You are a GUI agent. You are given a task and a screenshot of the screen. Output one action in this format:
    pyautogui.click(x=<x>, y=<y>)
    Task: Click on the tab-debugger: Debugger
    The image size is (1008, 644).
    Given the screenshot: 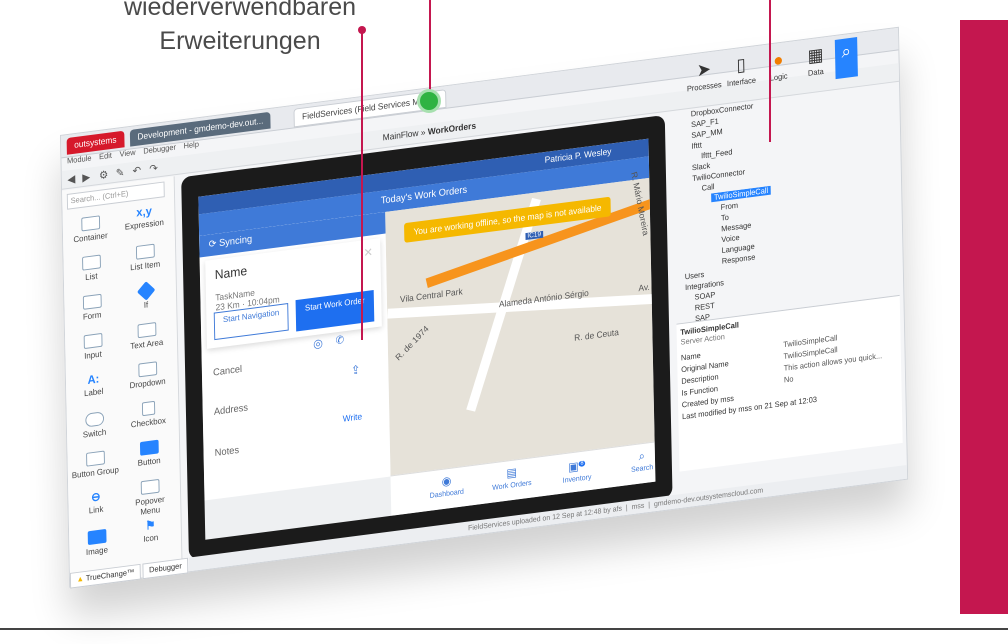 What is the action you would take?
    pyautogui.click(x=165, y=568)
    